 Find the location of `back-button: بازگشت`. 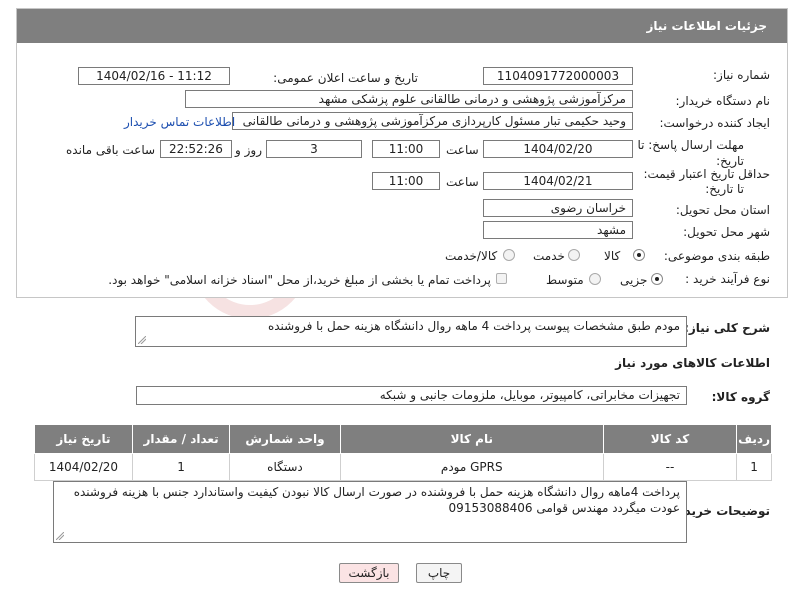

back-button: بازگشت is located at coordinates (369, 573).